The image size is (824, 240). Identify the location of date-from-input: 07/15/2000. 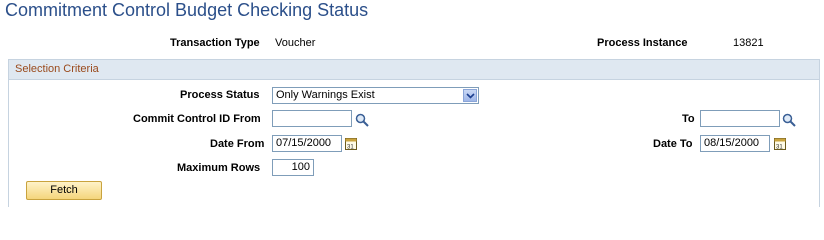
(307, 143).